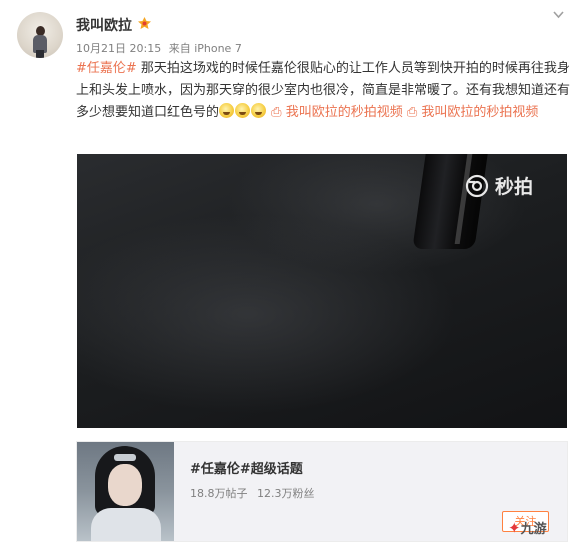 The image size is (584, 560). Describe the element at coordinates (514, 187) in the screenshot. I see `video-watermark-text: 秒拍` at that location.